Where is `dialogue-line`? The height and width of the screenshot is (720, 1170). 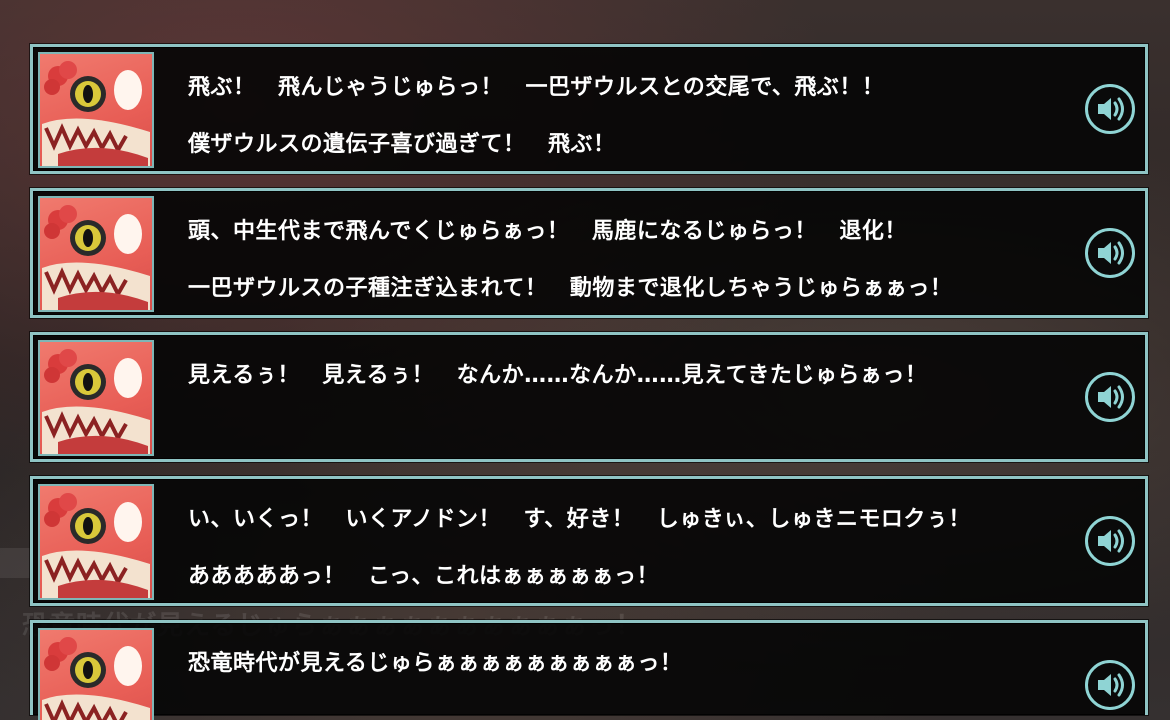 dialogue-line is located at coordinates (628, 433).